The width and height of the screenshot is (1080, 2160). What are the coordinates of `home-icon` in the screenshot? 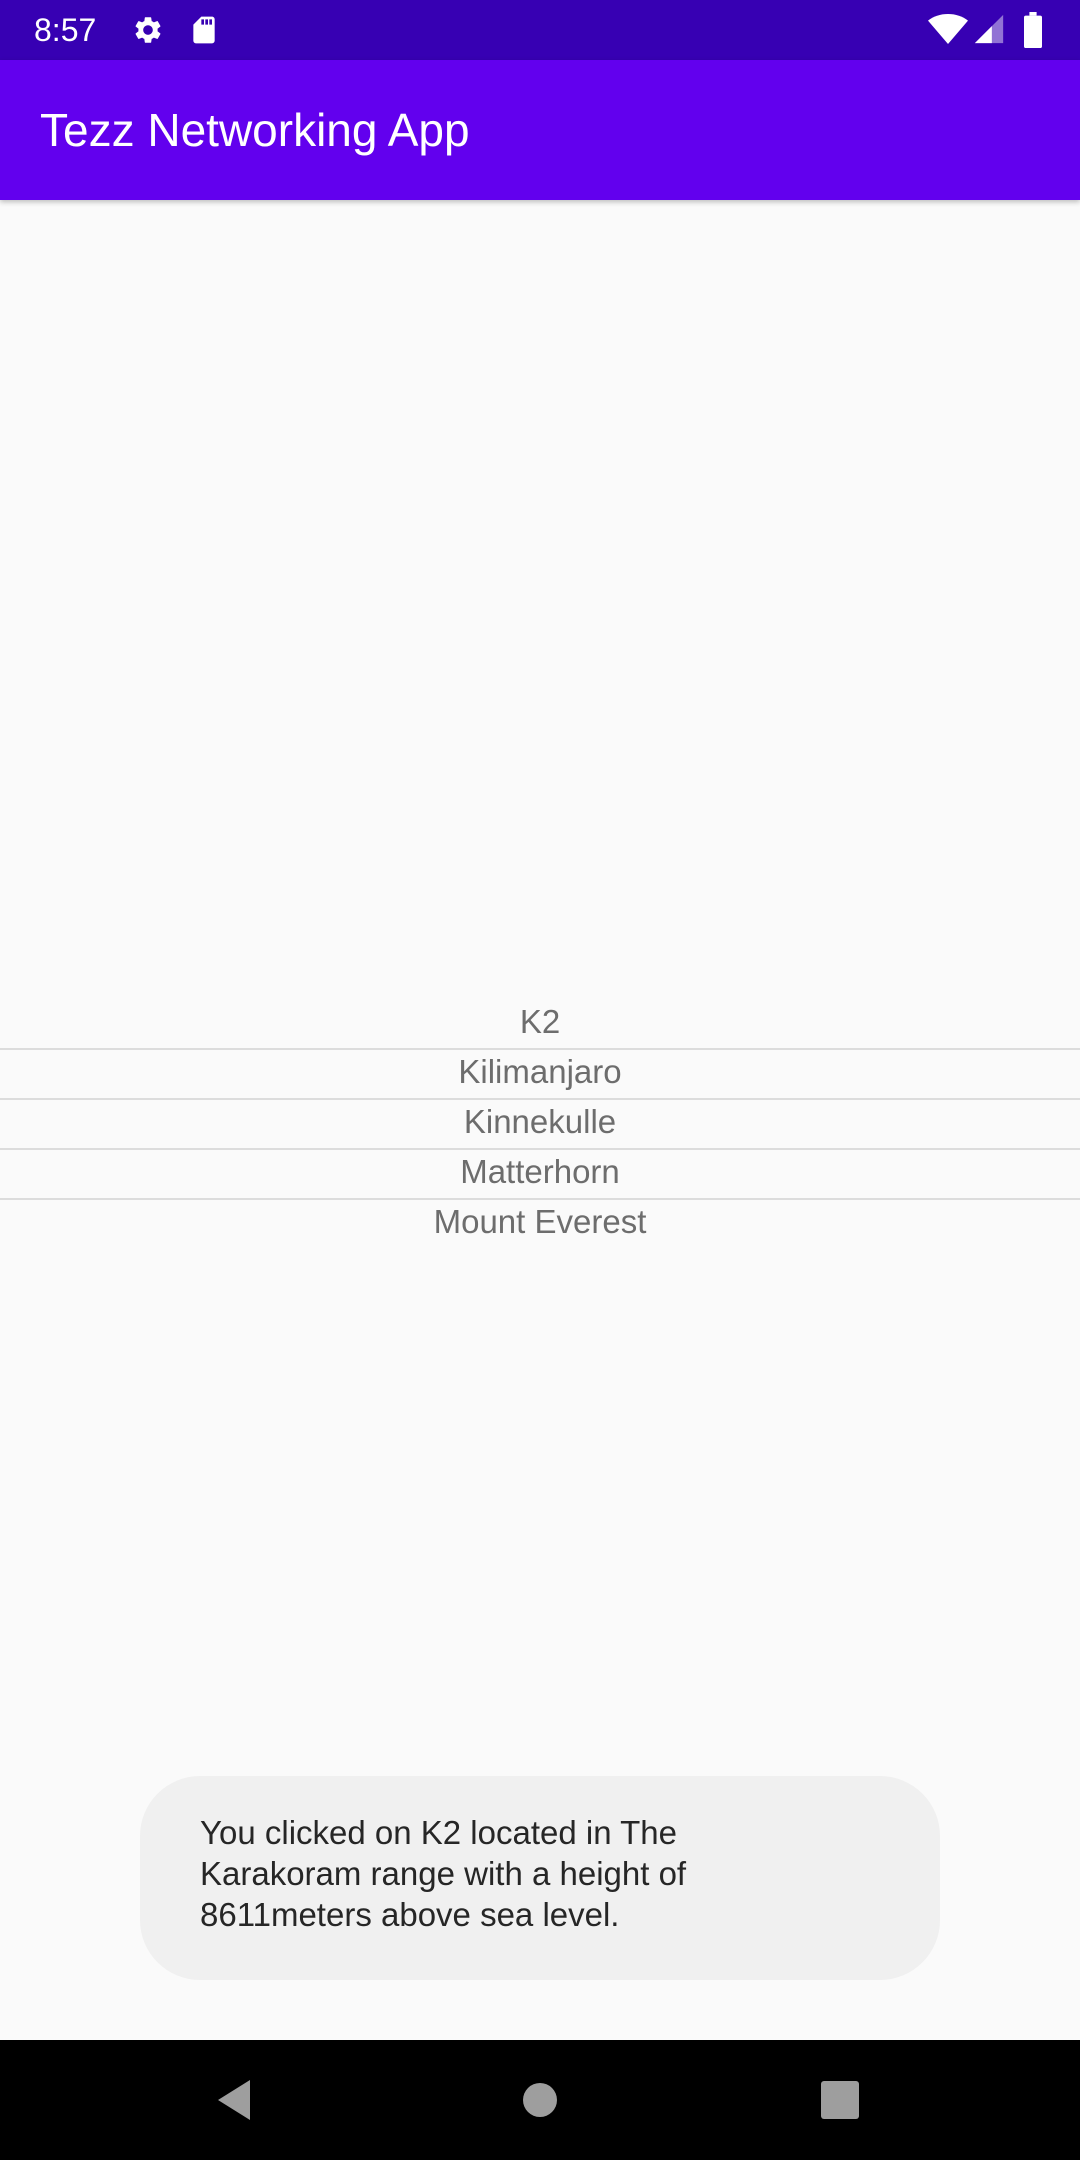 It's located at (540, 2100).